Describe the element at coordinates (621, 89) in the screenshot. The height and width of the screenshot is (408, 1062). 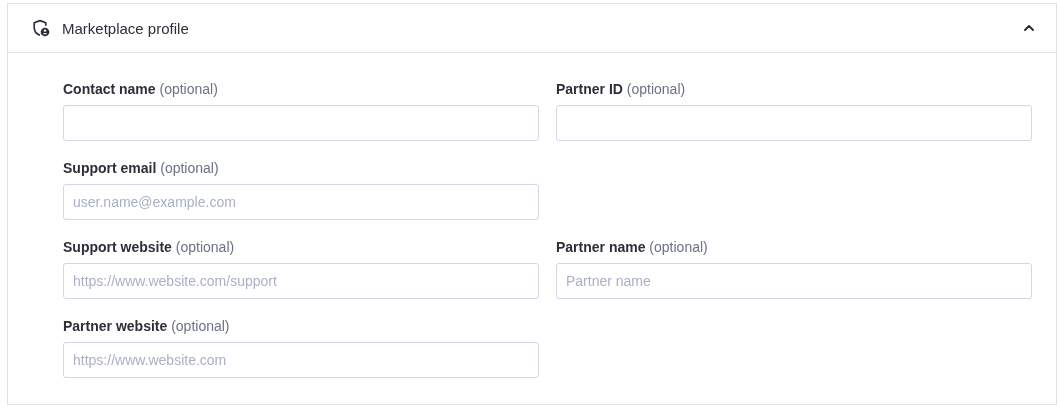
I see `field-label: Partner ID (optional)` at that location.